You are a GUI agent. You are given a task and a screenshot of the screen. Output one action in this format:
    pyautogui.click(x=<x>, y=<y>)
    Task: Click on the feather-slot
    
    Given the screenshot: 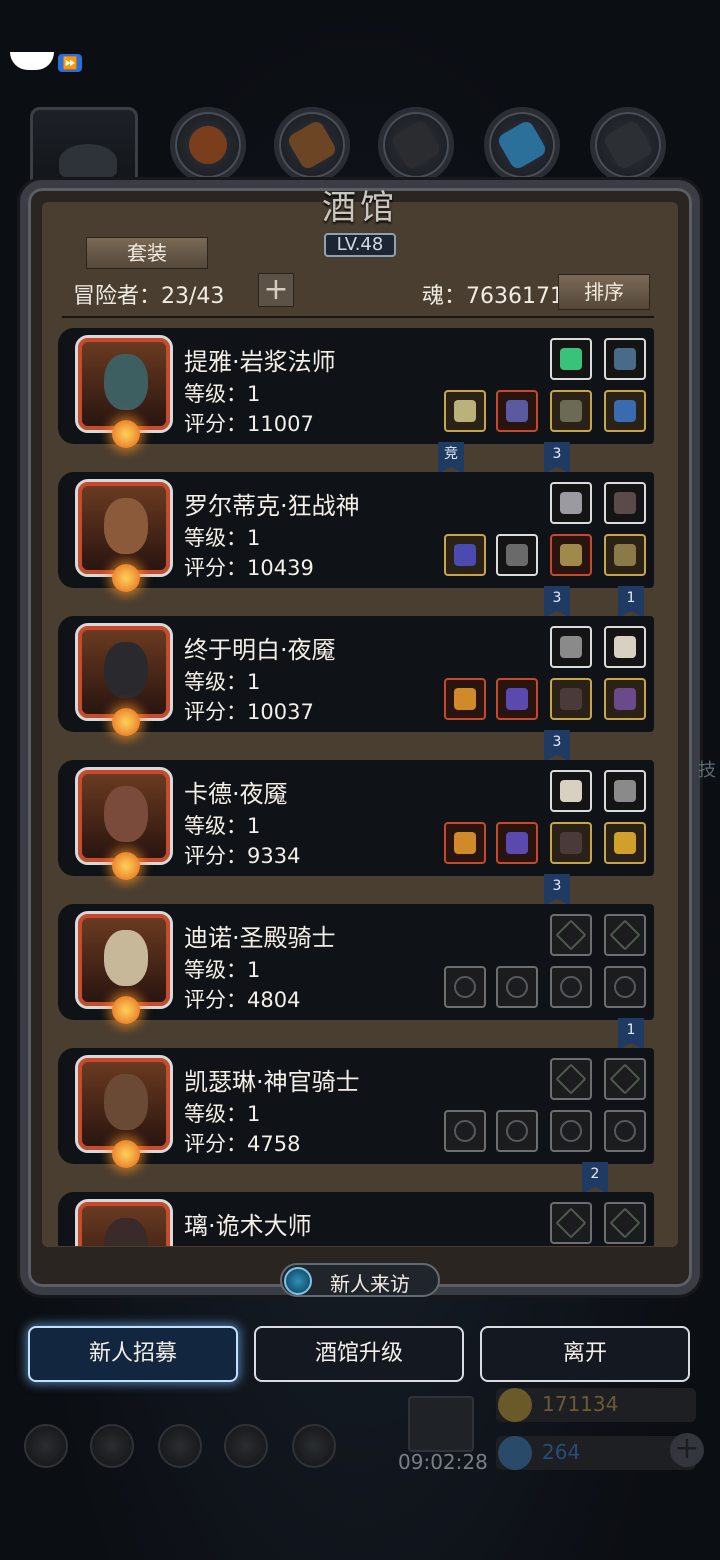 What is the action you would take?
    pyautogui.click(x=625, y=503)
    